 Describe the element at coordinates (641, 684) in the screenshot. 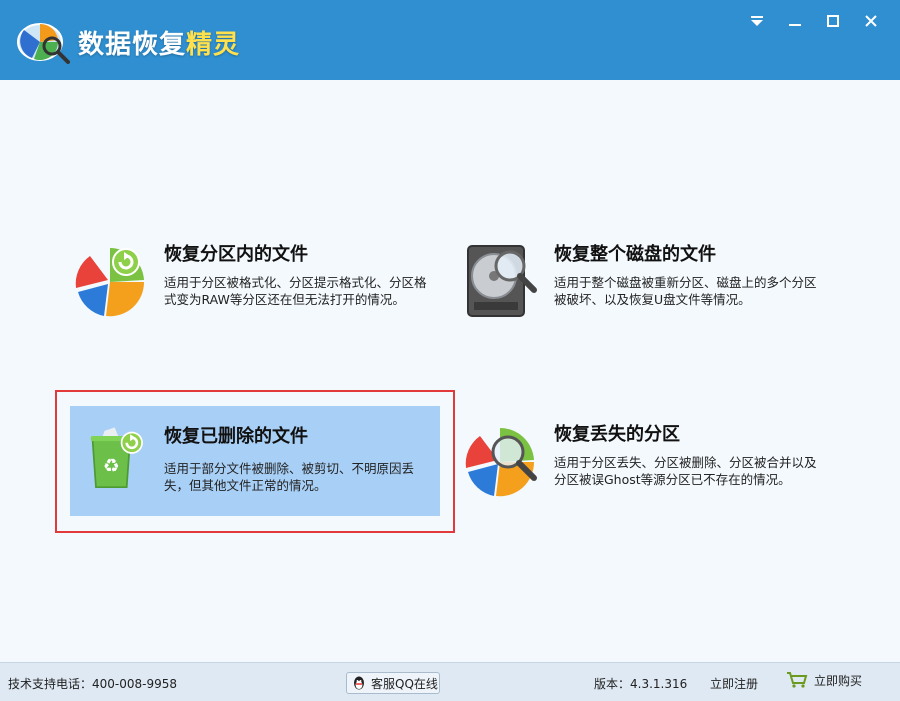

I see `version-label: 版本：4.3.1.316` at that location.